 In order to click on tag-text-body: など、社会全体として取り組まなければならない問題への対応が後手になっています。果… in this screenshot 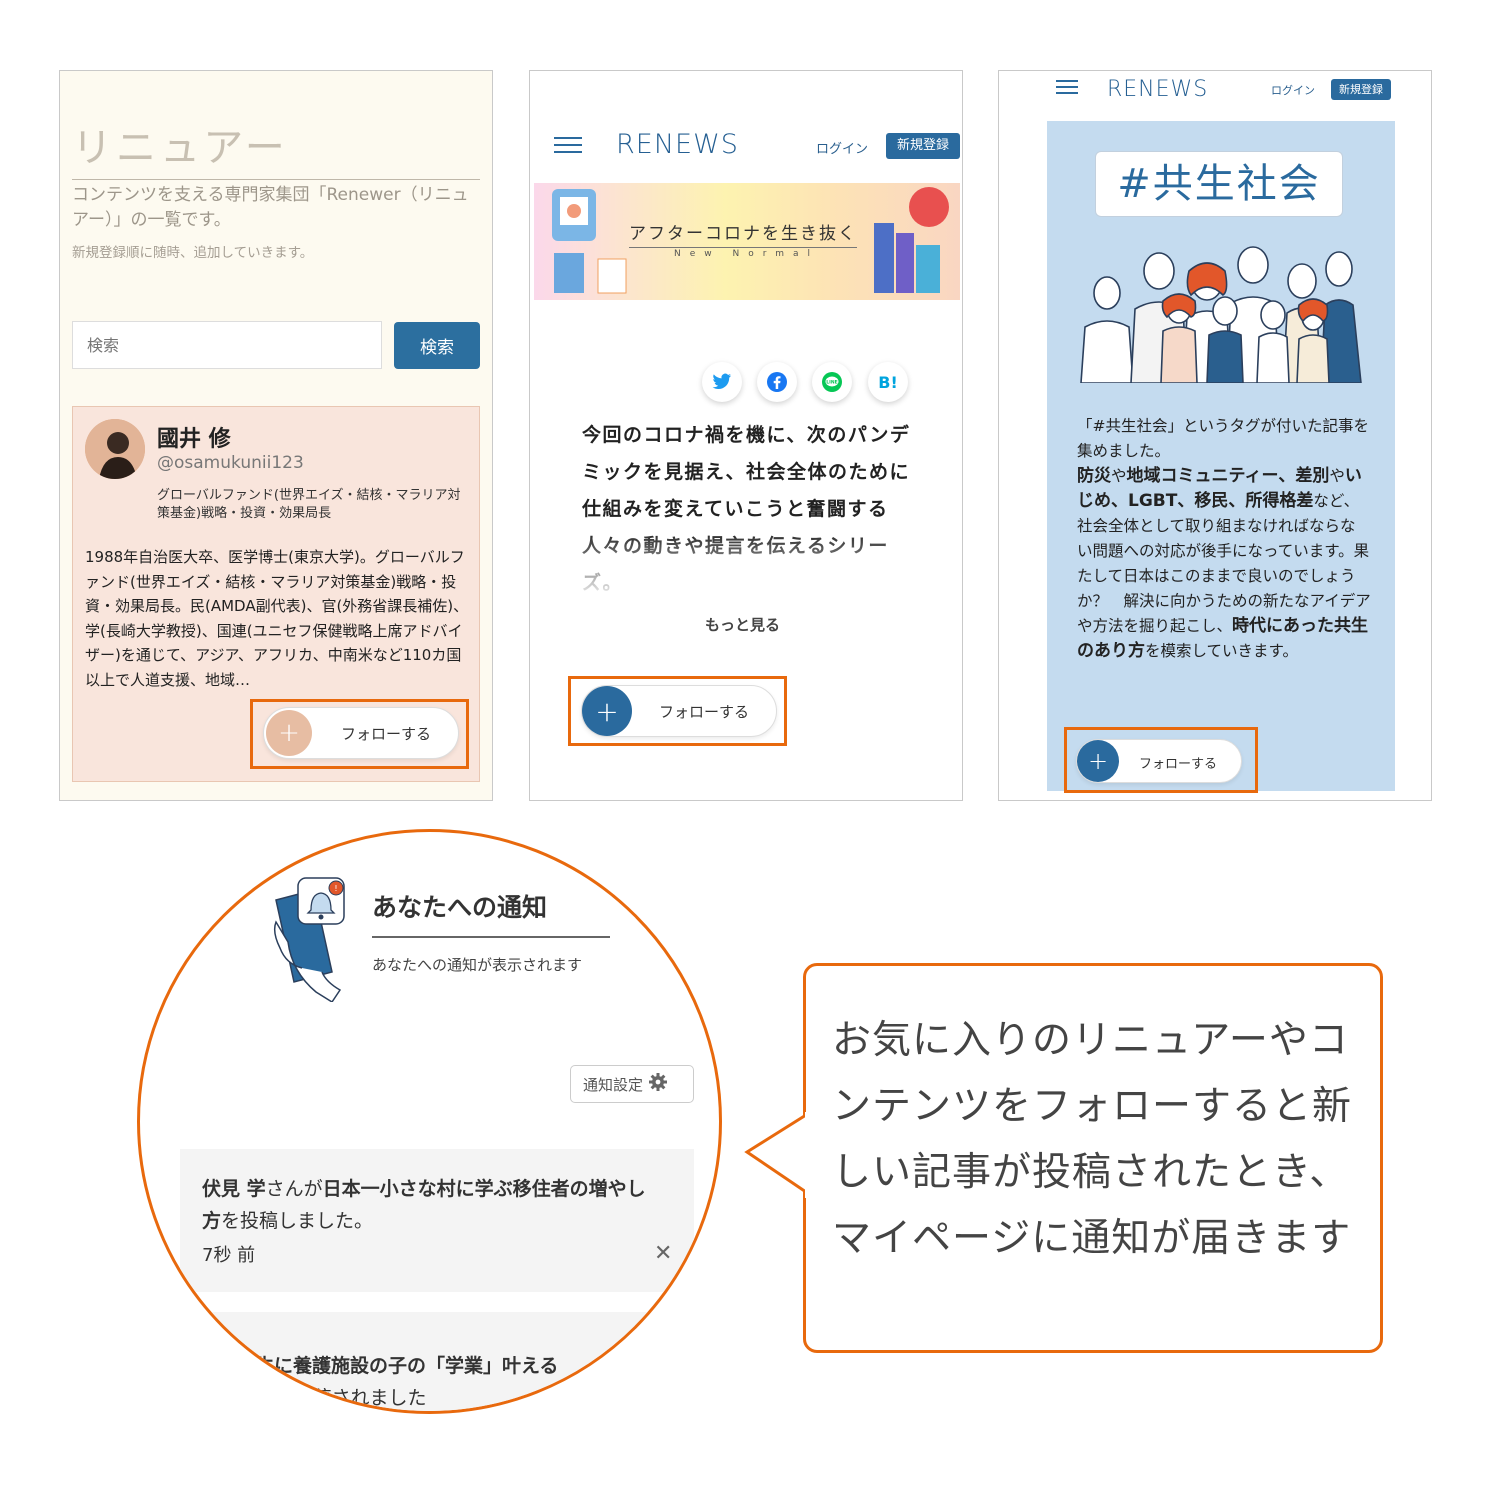, I will do `click(1224, 563)`.